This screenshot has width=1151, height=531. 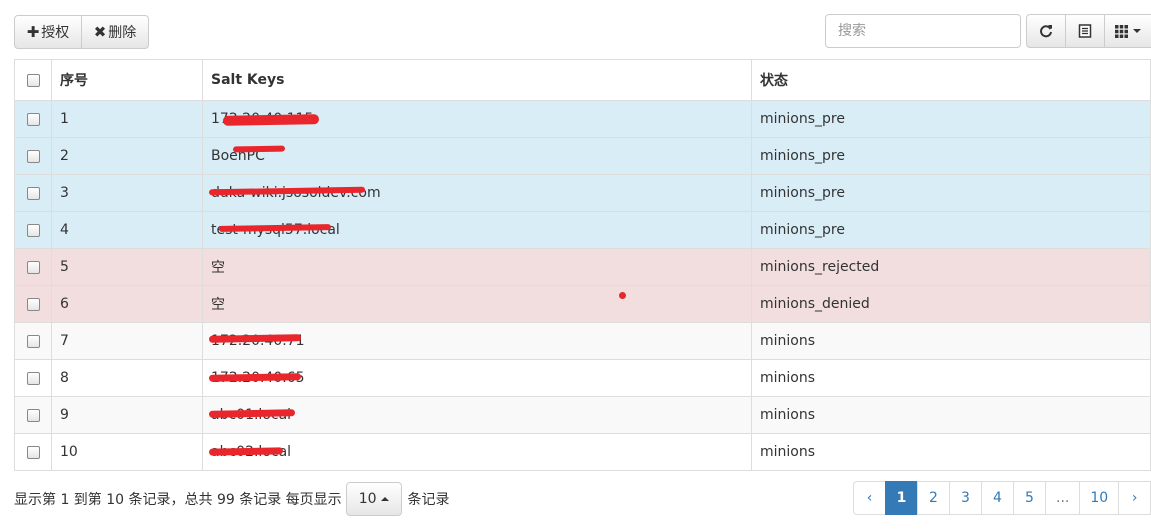 I want to click on page-button-1: 1, so click(x=901, y=498).